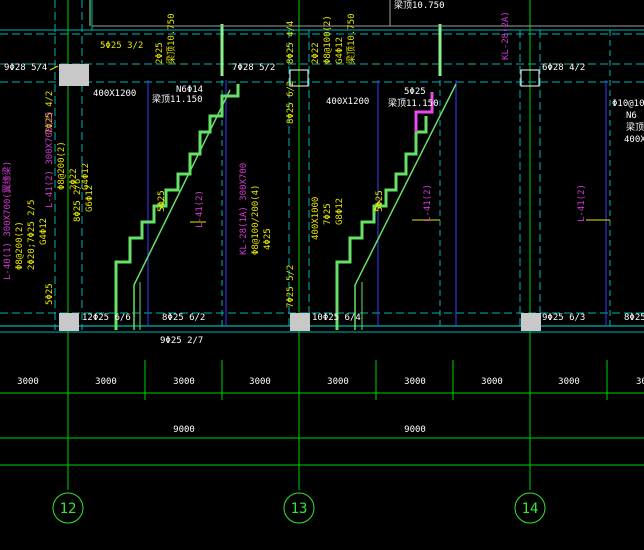 This screenshot has height=550, width=644. What do you see at coordinates (396, 206) in the screenshot?
I see `stair-right` at bounding box center [396, 206].